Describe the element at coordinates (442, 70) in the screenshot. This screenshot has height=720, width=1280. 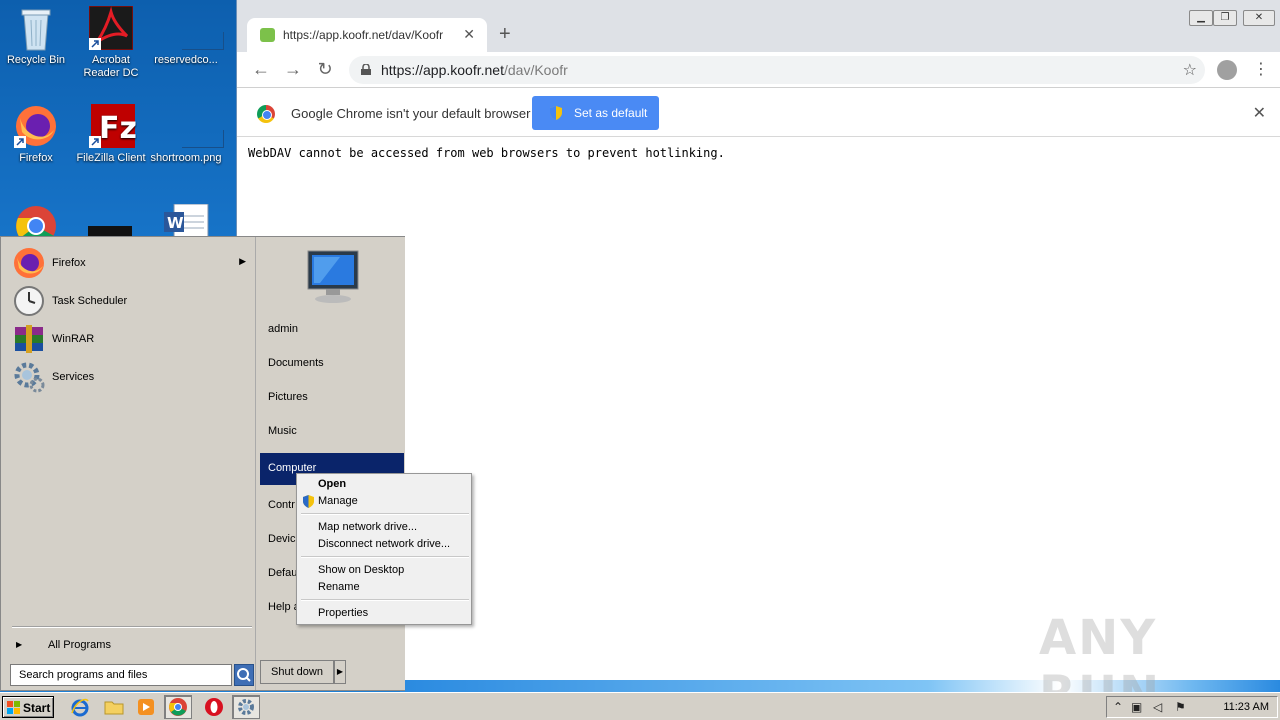
I see `url-host: https://app.koofr.net` at that location.